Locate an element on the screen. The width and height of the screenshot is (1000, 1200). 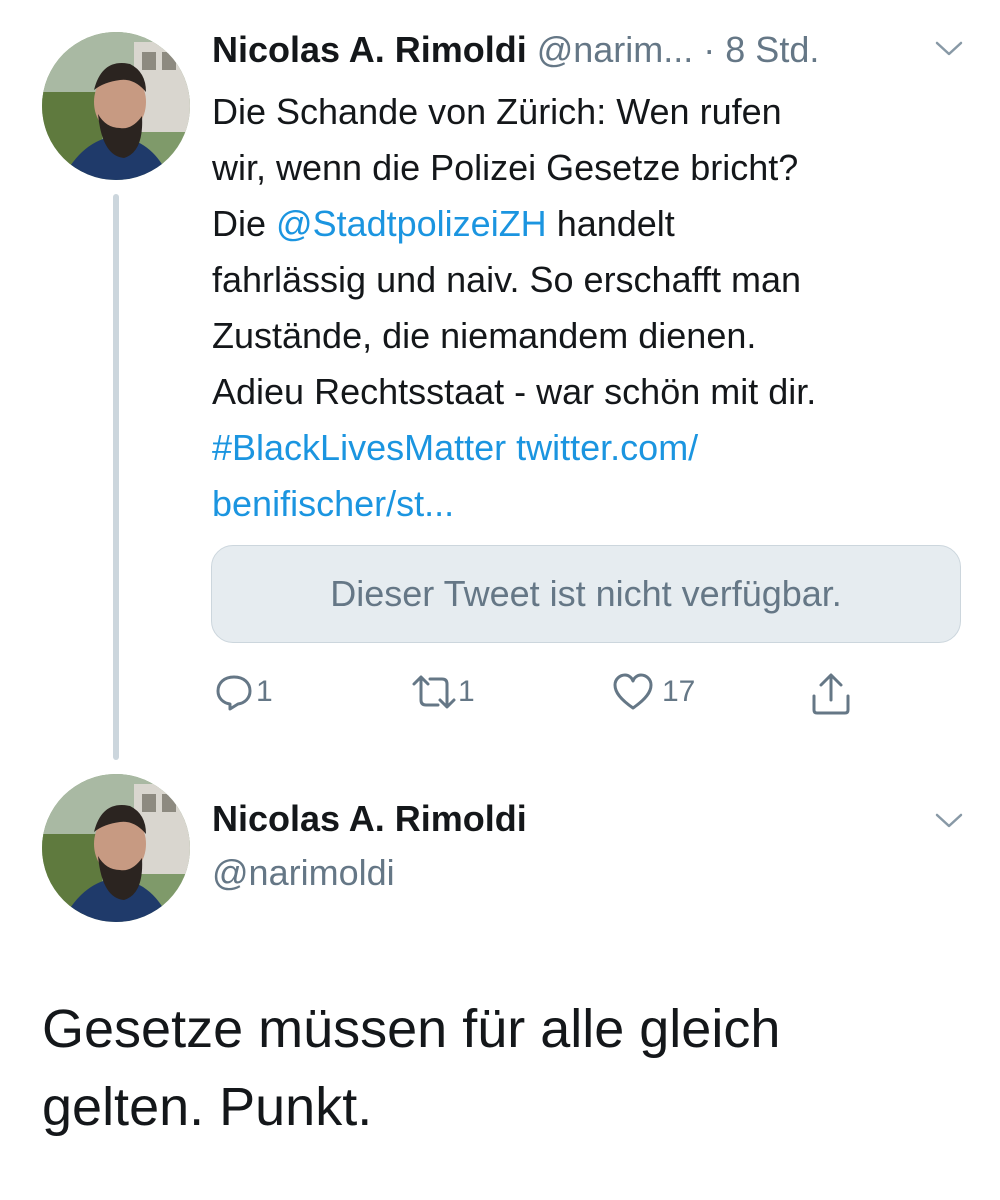
tweet-link: @StadtpolizeiZH is located at coordinates (411, 223).